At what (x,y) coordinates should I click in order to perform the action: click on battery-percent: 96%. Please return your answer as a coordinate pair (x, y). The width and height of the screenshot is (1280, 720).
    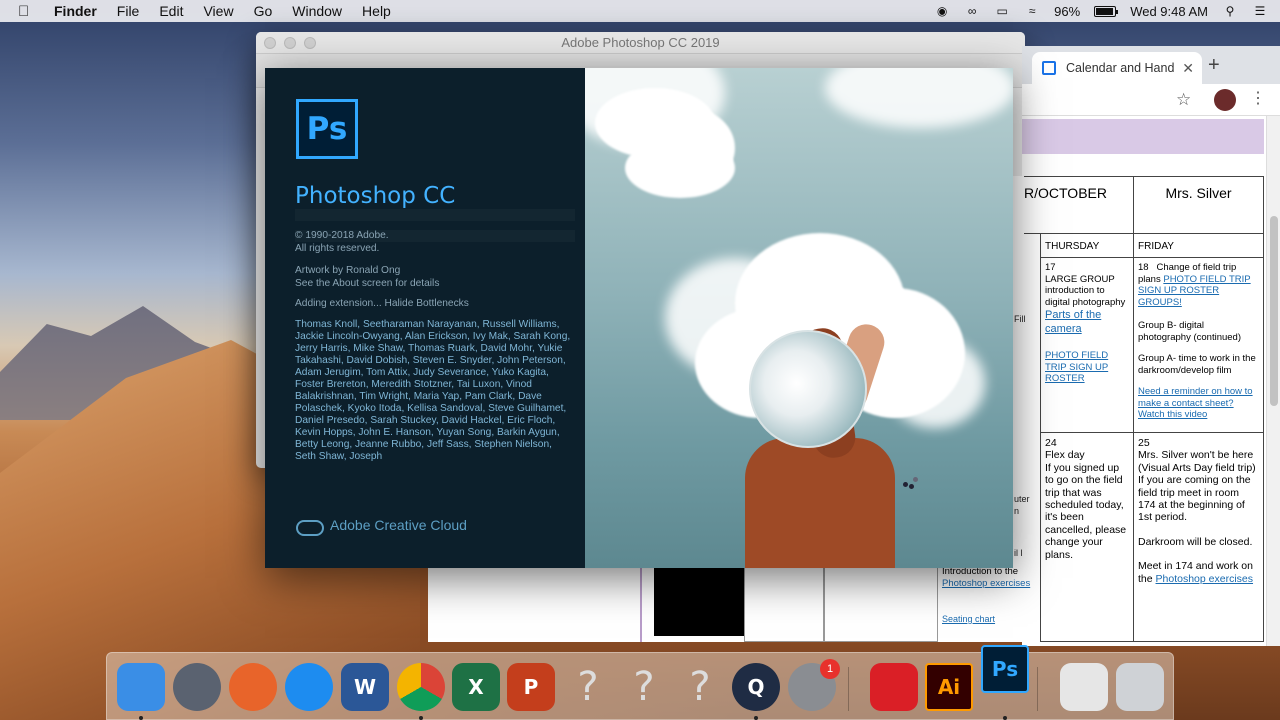
    Looking at the image, I should click on (1067, 11).